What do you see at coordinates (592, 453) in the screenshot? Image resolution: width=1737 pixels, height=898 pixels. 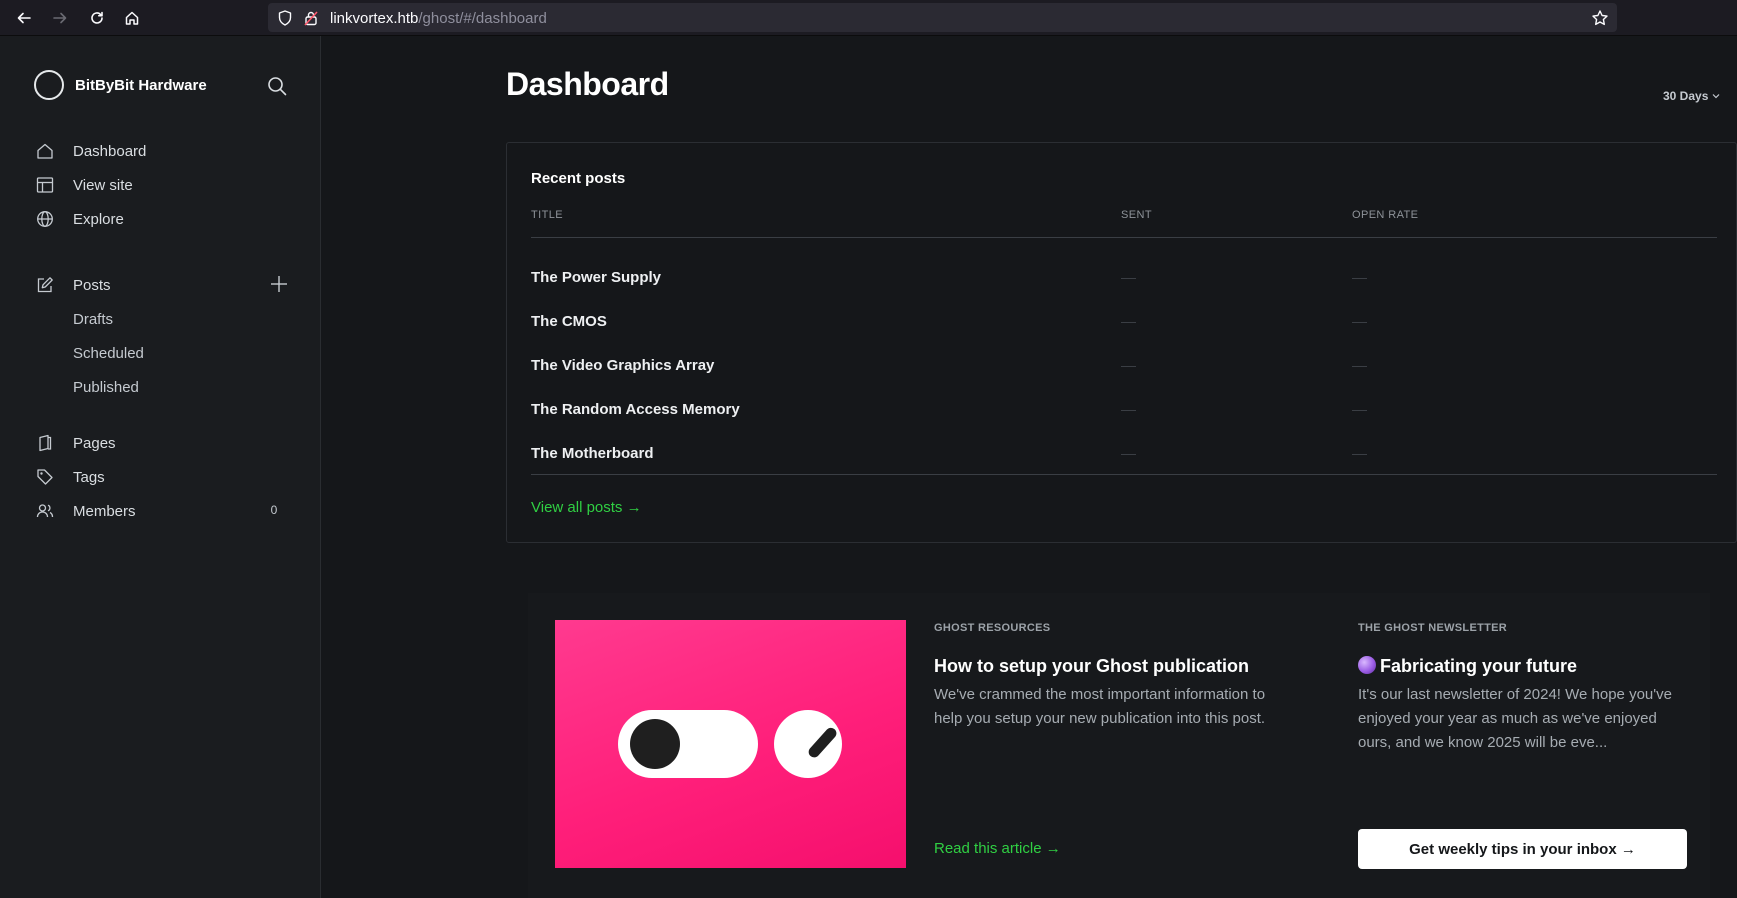 I see `post-title: The Motherboard` at bounding box center [592, 453].